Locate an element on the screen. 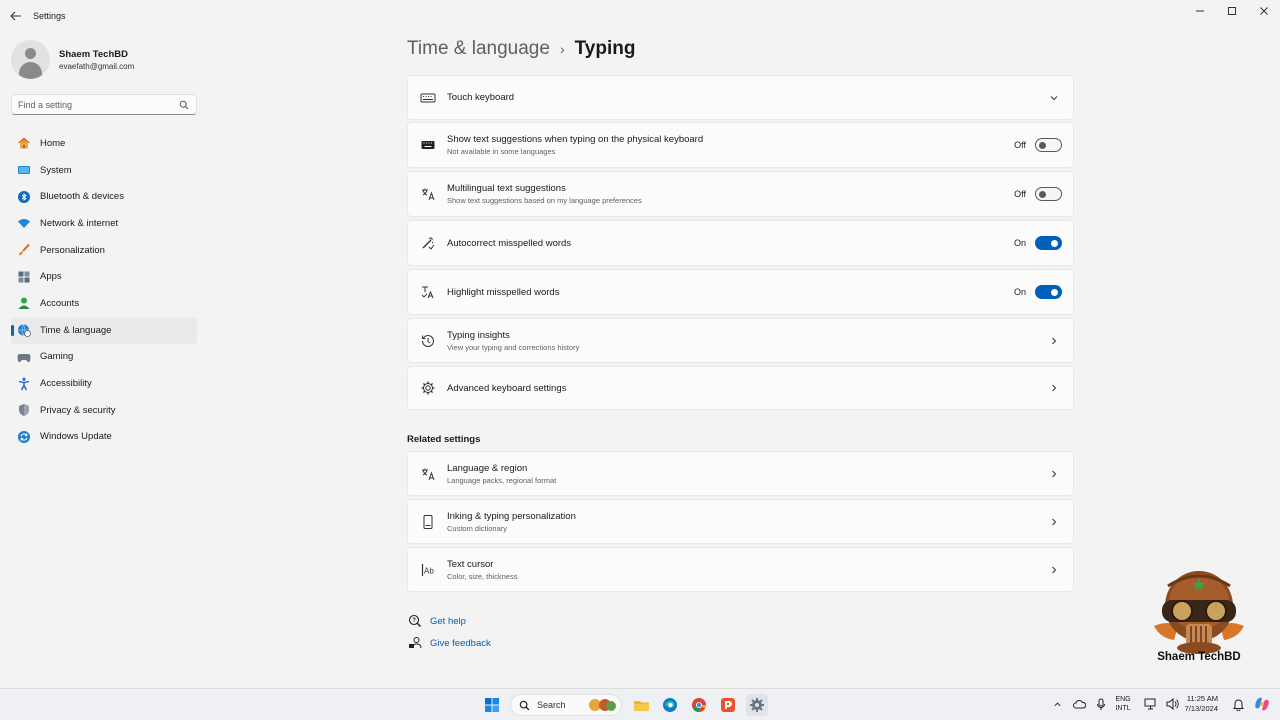 The image size is (1280, 720). card-title: Text cursor is located at coordinates (470, 564).